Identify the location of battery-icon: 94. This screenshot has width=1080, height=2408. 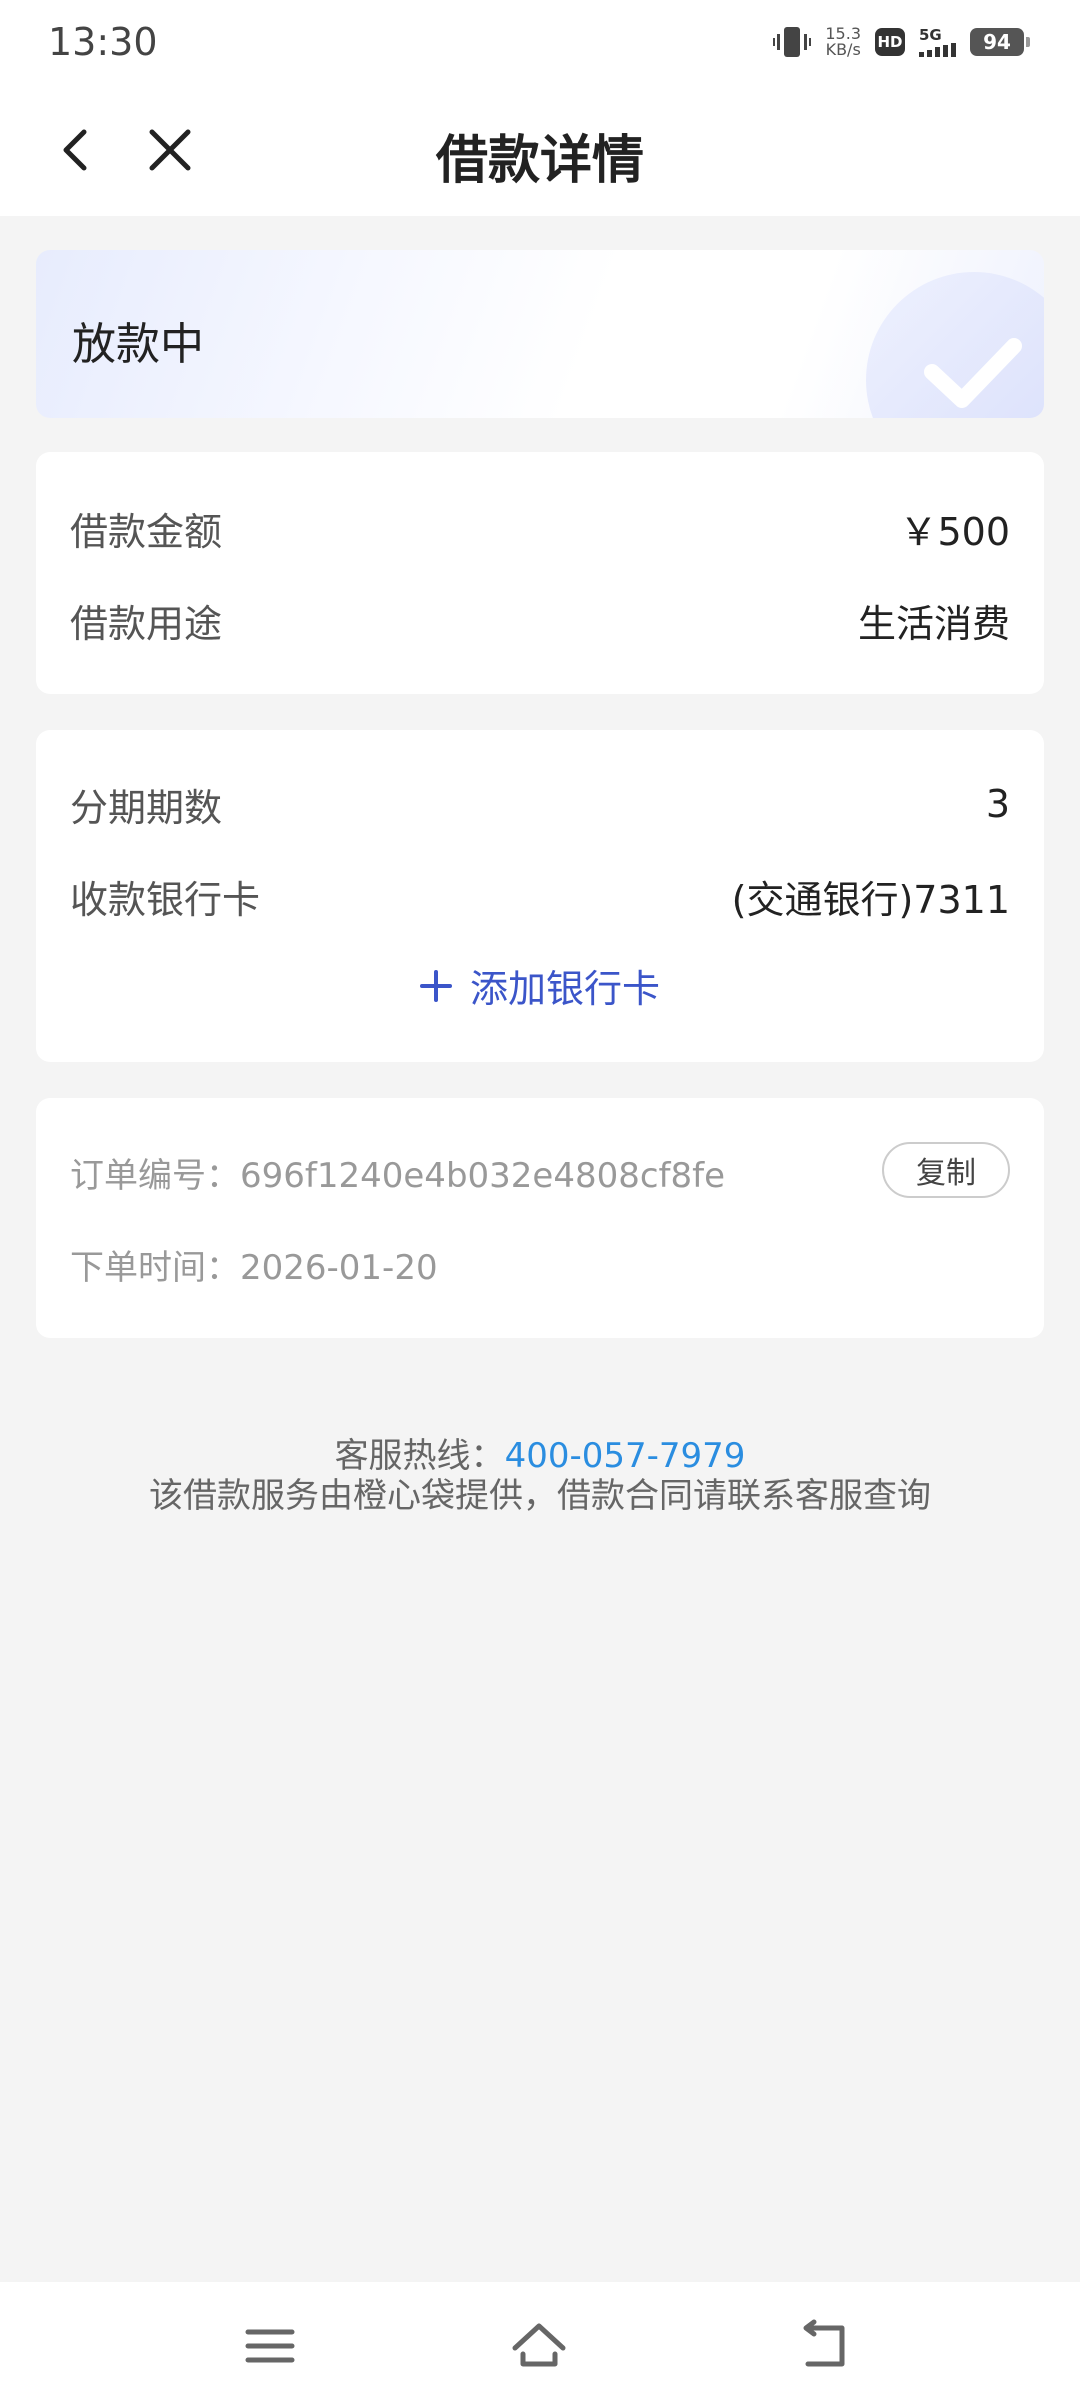
(1000, 42).